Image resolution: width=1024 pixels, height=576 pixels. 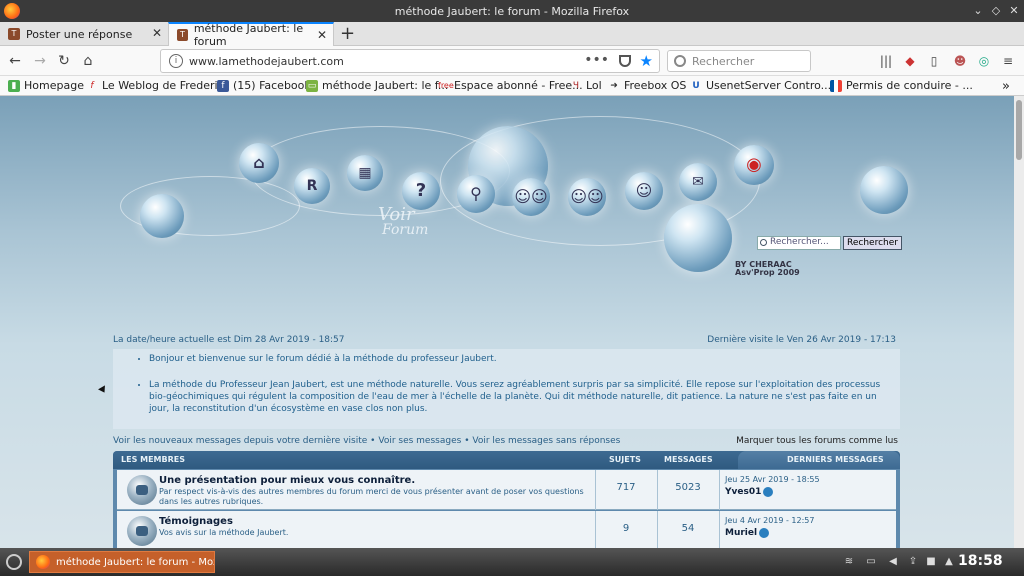 What do you see at coordinates (347, 33) in the screenshot?
I see `new-tab-icon: +` at bounding box center [347, 33].